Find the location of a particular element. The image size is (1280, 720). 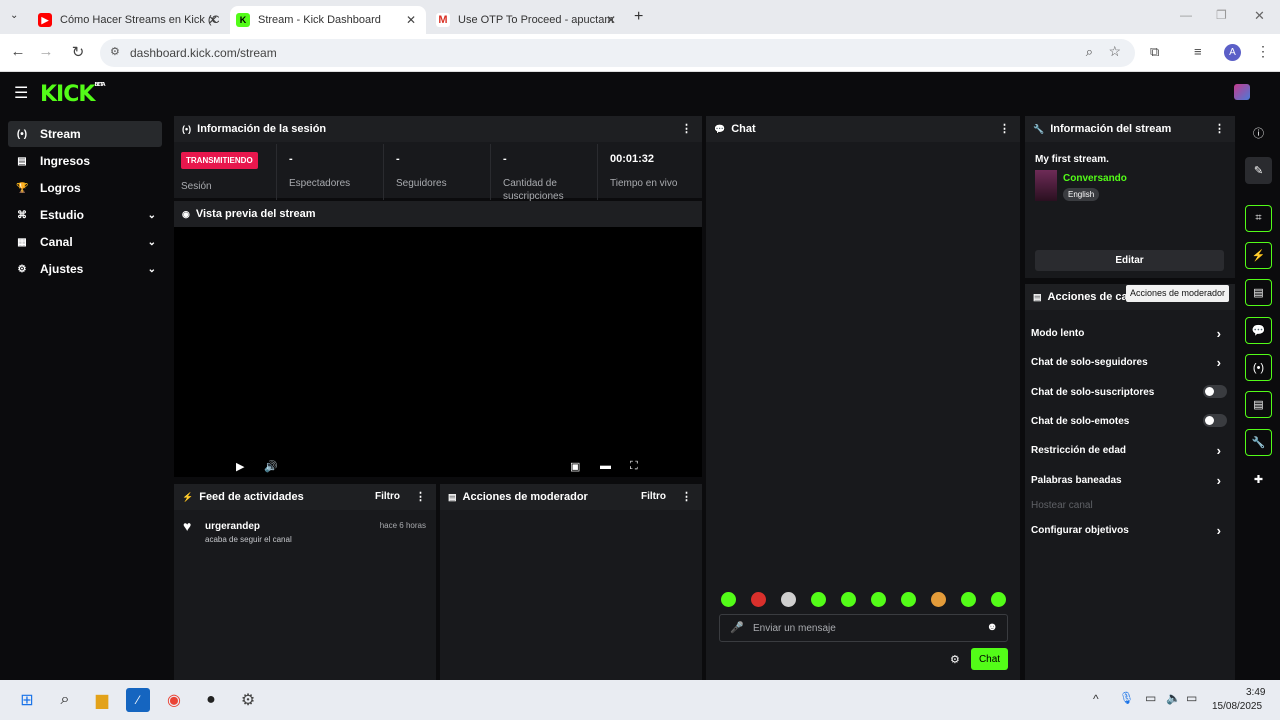

stream-video-player is located at coordinates (438, 352).